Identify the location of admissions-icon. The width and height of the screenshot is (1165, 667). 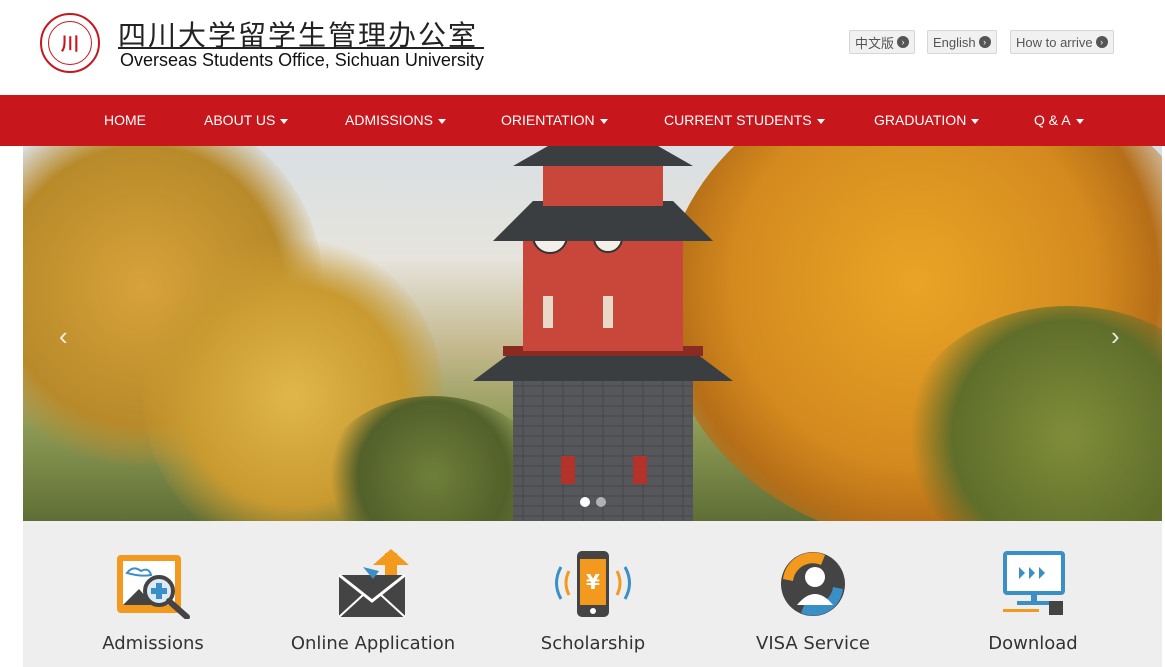
(153, 587).